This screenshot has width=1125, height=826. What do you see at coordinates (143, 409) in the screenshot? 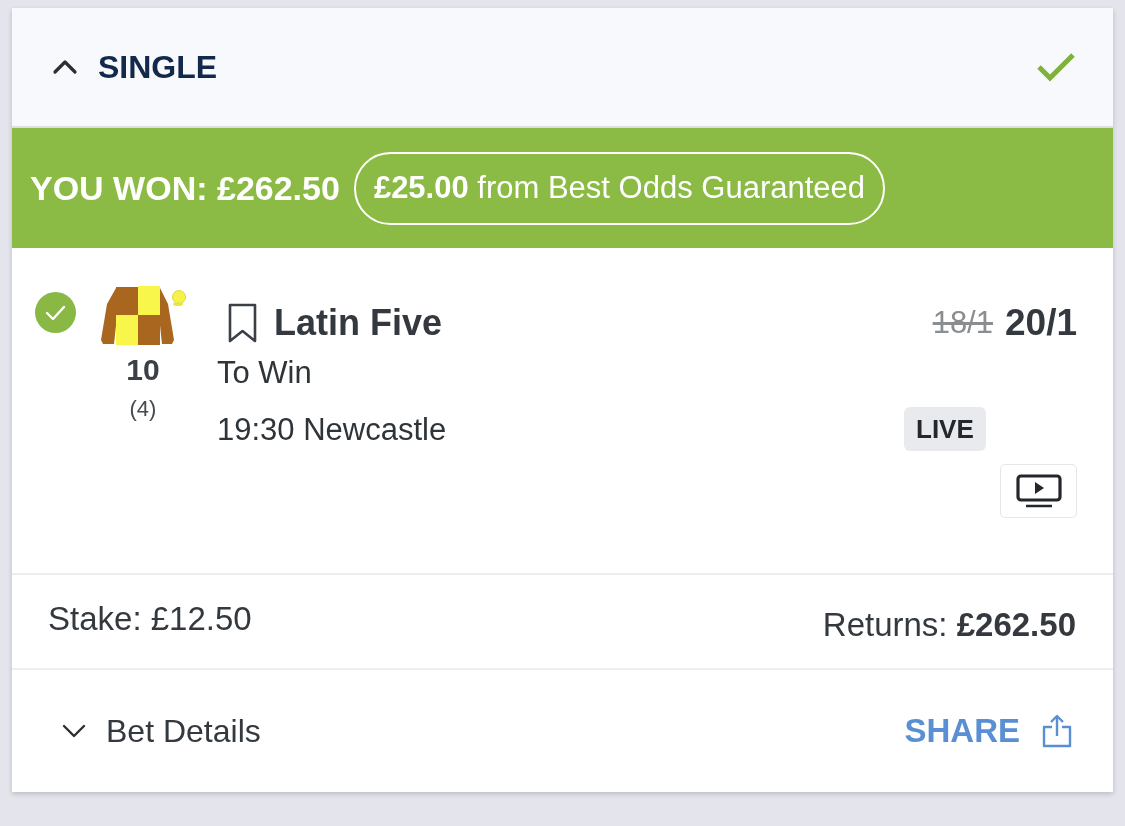
I see `stall-number: (4)` at bounding box center [143, 409].